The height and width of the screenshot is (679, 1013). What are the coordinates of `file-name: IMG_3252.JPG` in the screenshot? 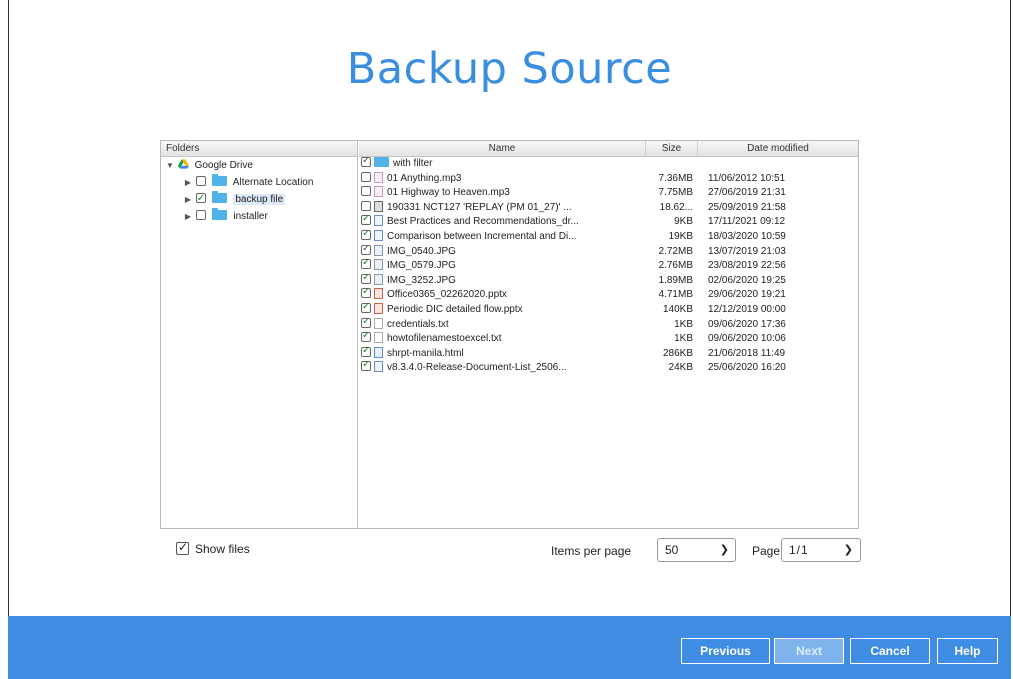 It's located at (421, 280).